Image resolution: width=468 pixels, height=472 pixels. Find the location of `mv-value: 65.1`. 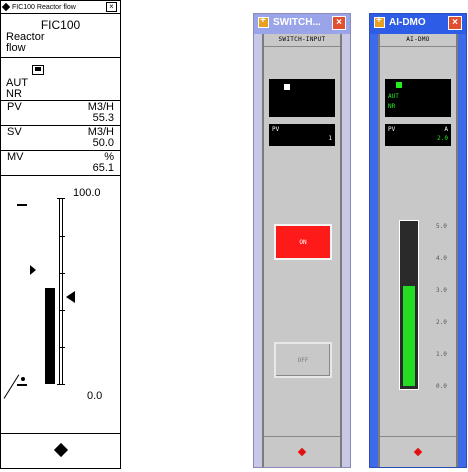

mv-value: 65.1 is located at coordinates (103, 168).